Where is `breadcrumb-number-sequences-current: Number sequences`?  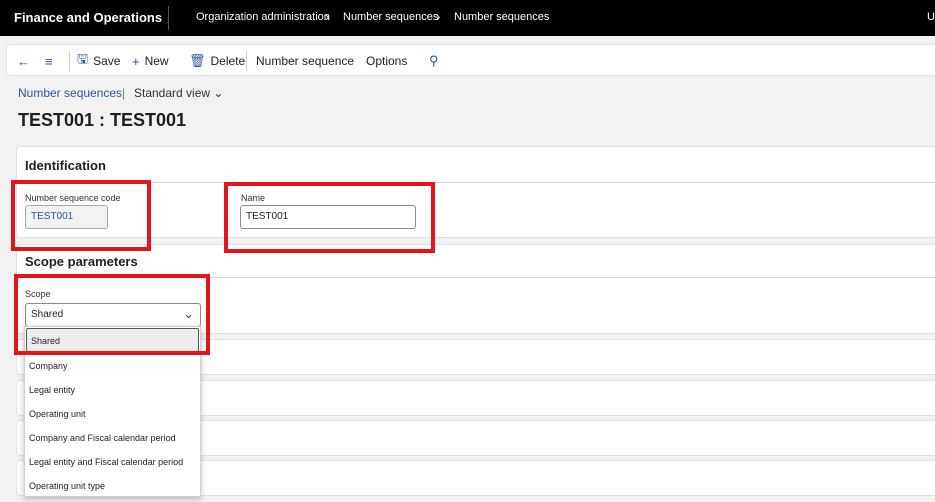 breadcrumb-number-sequences-current: Number sequences is located at coordinates (501, 17).